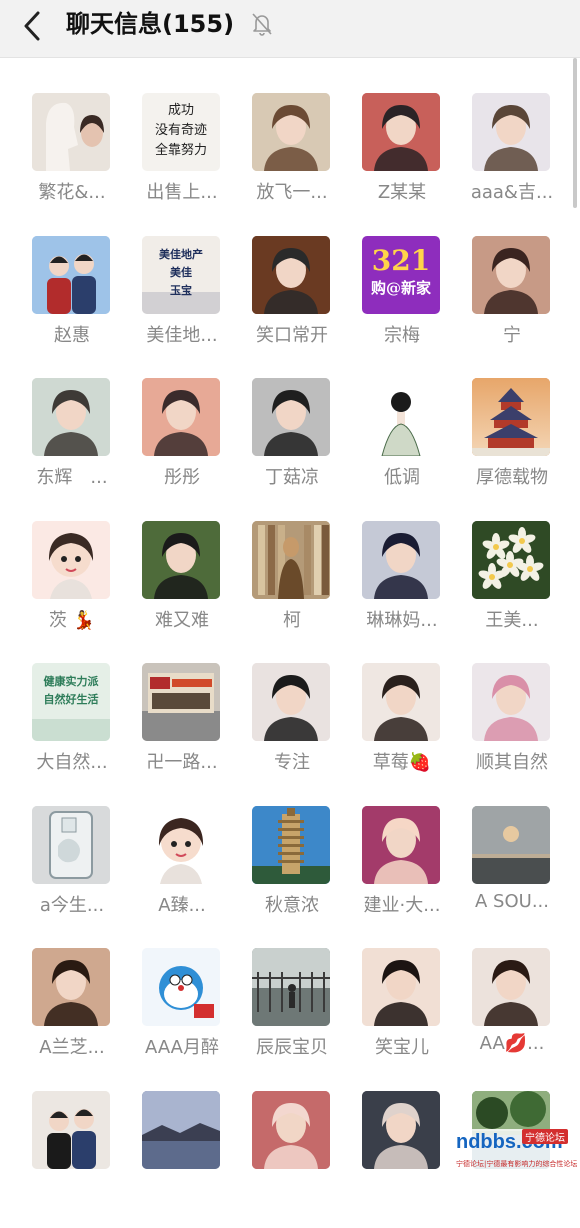 The height and width of the screenshot is (1228, 580). I want to click on member-item: 低调, so click(402, 444).